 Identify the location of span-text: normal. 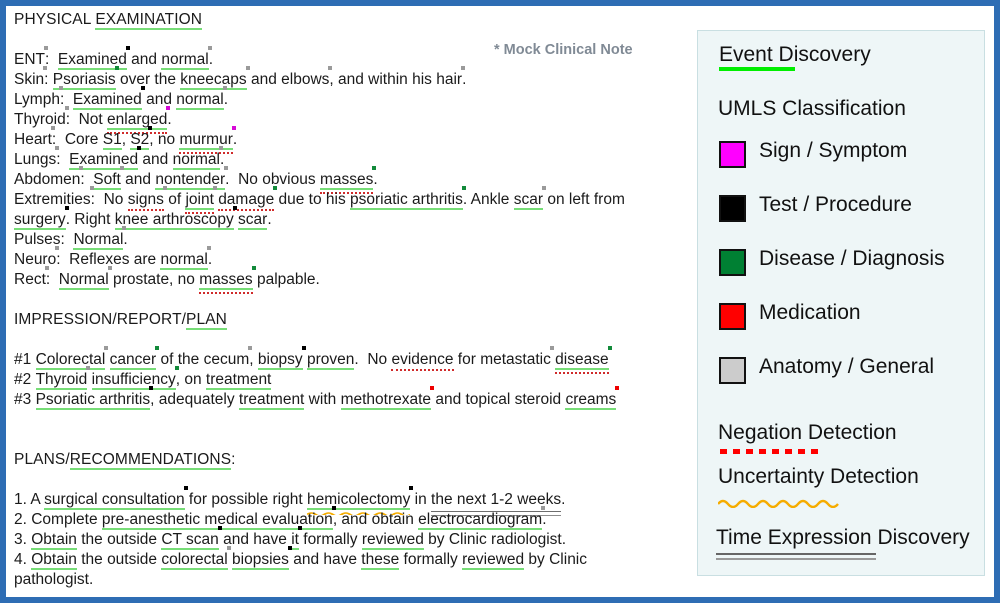
(185, 60).